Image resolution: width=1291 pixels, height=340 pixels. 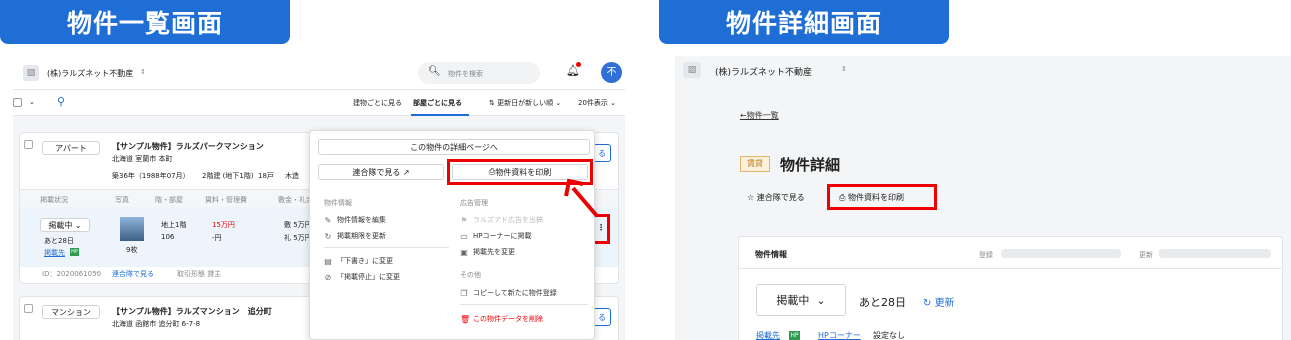 What do you see at coordinates (474, 203) in the screenshot?
I see `section-ad: 広告管理` at bounding box center [474, 203].